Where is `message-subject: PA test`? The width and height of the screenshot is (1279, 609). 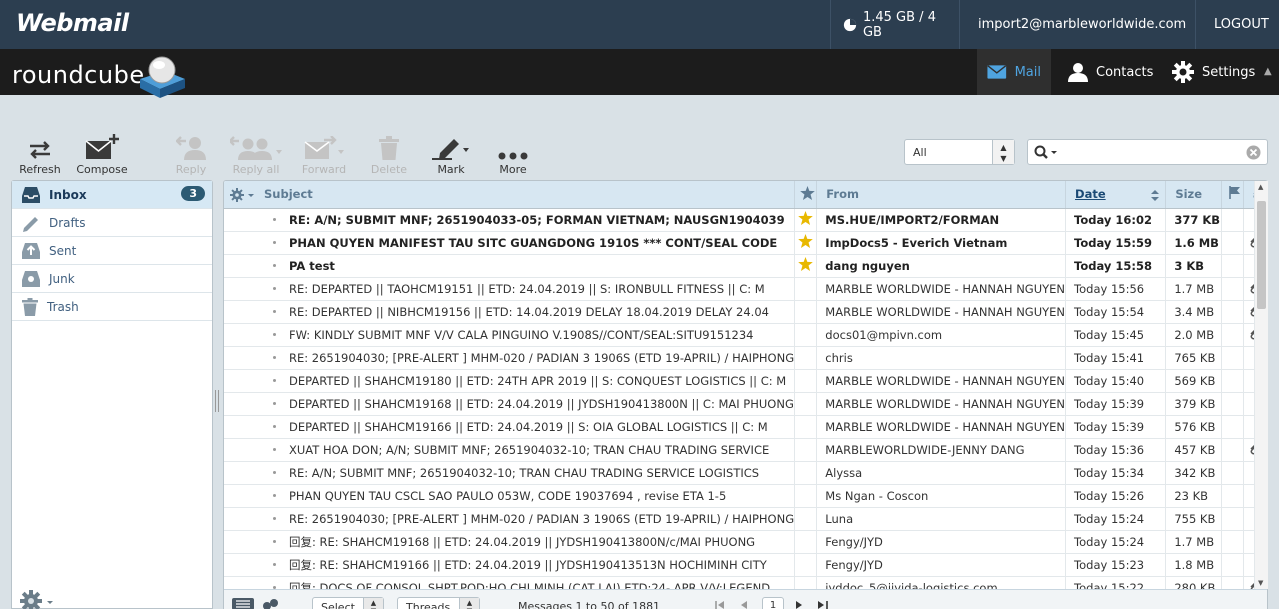
message-subject: PA test is located at coordinates (510, 266).